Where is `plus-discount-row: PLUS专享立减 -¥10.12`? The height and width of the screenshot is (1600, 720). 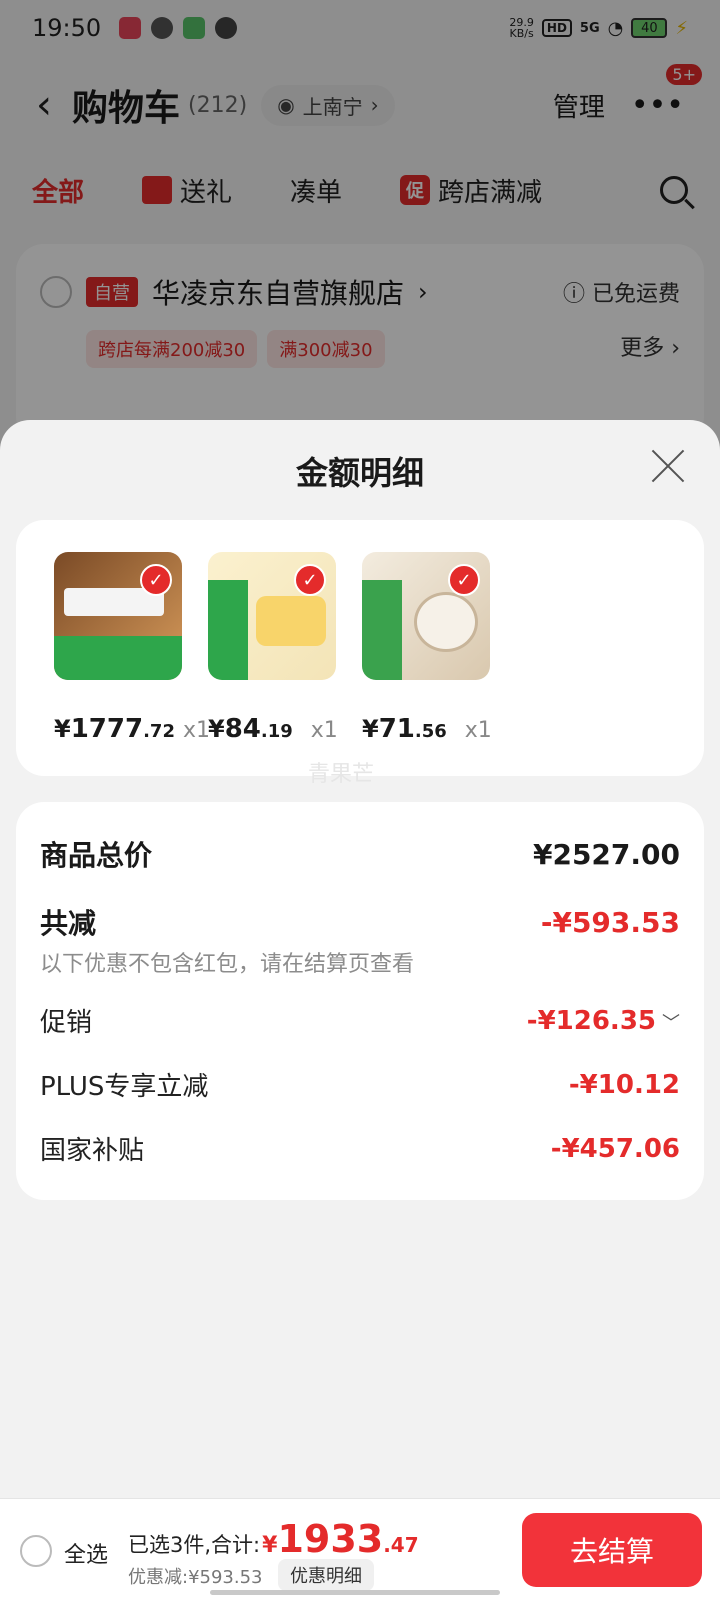
plus-discount-row: PLUS专享立减 -¥10.12 is located at coordinates (360, 1084).